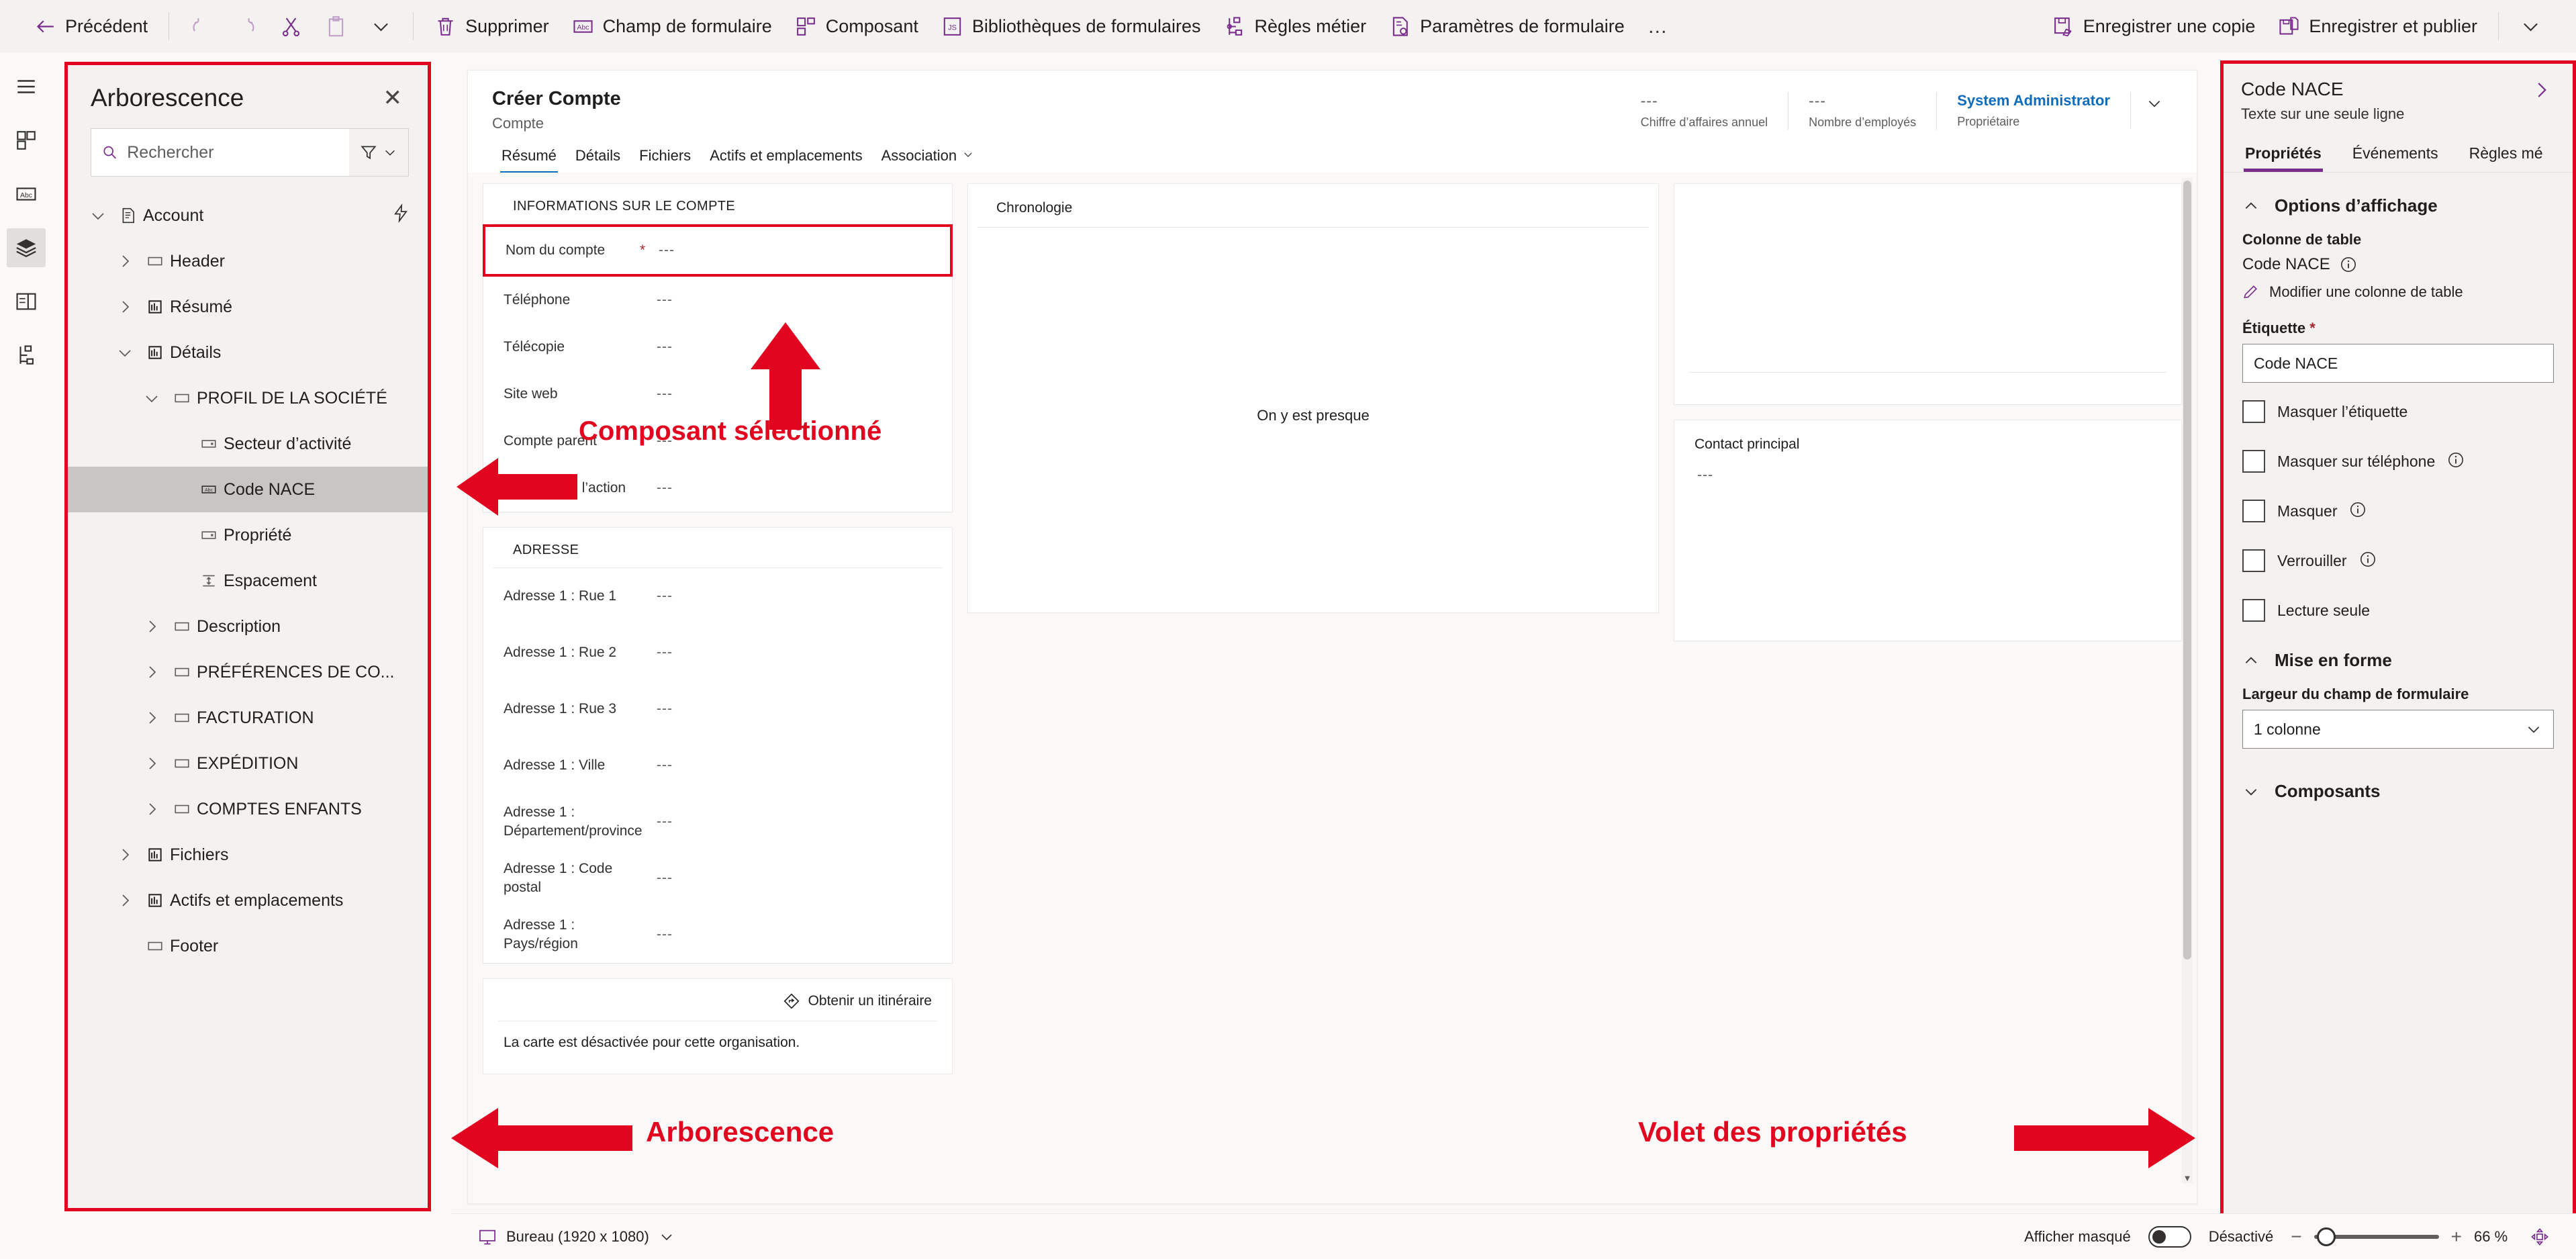  I want to click on form-libraries-button: JS Bibliothèques de formulaires, so click(1071, 26).